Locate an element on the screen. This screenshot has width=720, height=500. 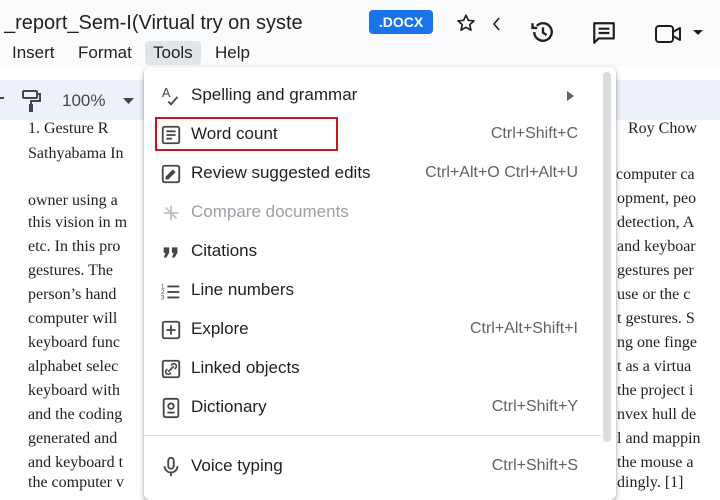
paint-format-icon is located at coordinates (31, 101).